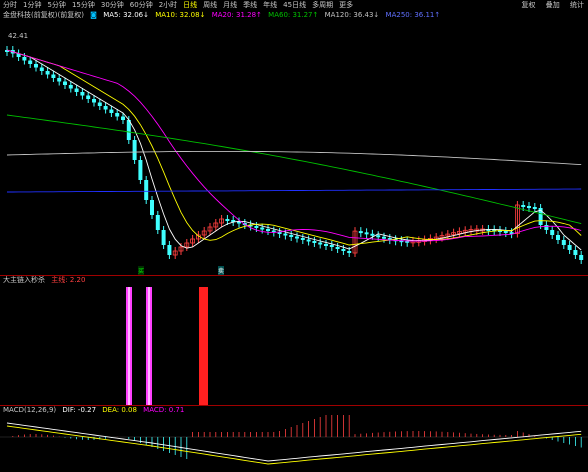 This screenshot has height=472, width=588. What do you see at coordinates (24, 280) in the screenshot?
I see `indicator-title: 大主链入秒杀` at bounding box center [24, 280].